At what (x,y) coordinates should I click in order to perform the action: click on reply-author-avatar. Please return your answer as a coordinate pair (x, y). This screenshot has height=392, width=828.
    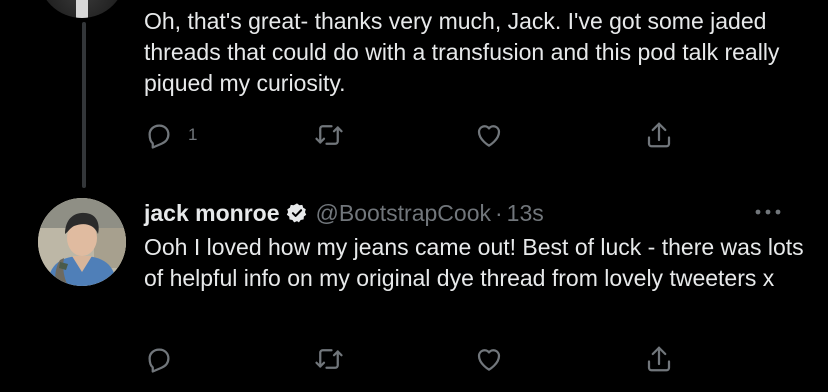
    Looking at the image, I should click on (82, 242).